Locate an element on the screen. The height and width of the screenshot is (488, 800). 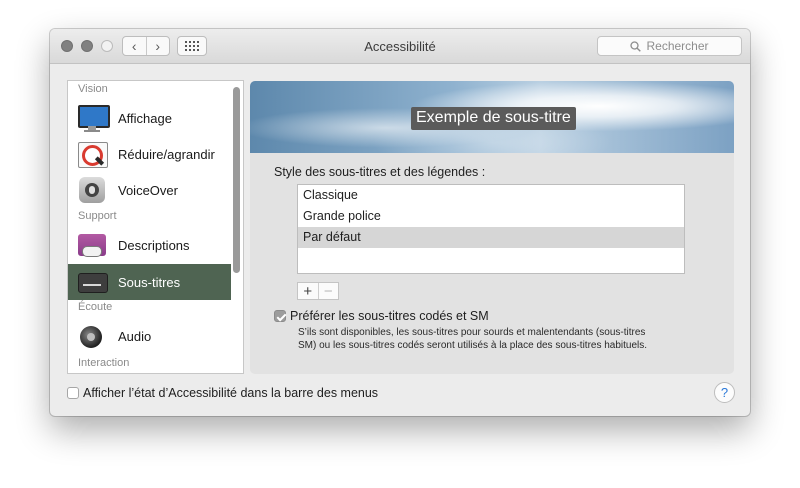
style-list-label: Style des sous-titres et des légendes : is located at coordinates (380, 172).